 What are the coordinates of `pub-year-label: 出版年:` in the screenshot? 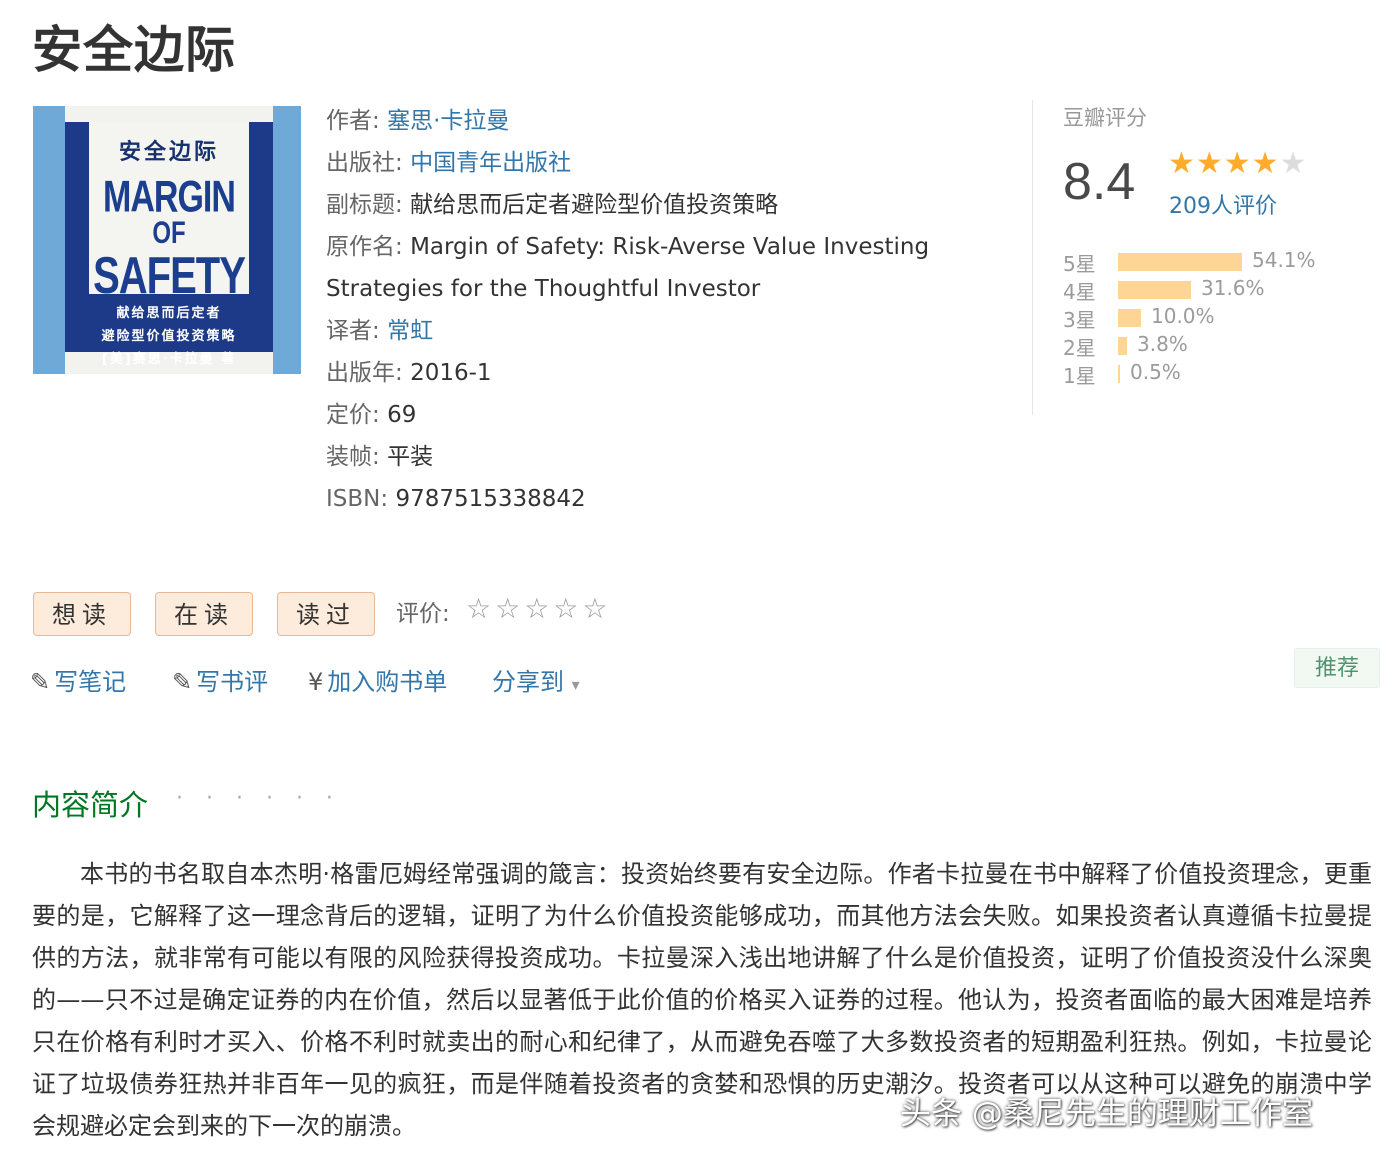 It's located at (364, 373).